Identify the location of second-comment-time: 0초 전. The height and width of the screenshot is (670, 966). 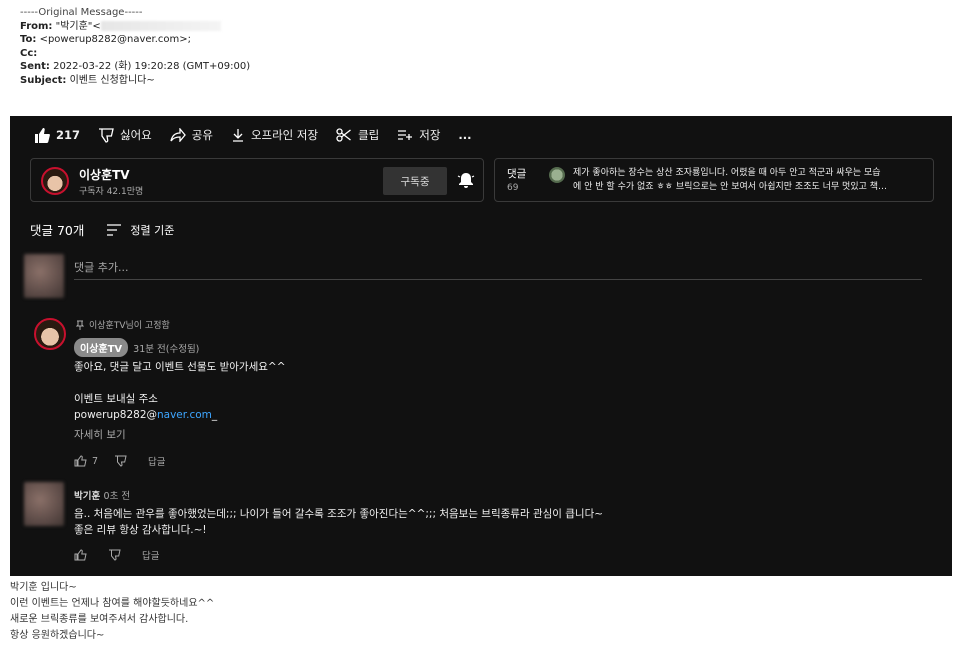
(117, 496).